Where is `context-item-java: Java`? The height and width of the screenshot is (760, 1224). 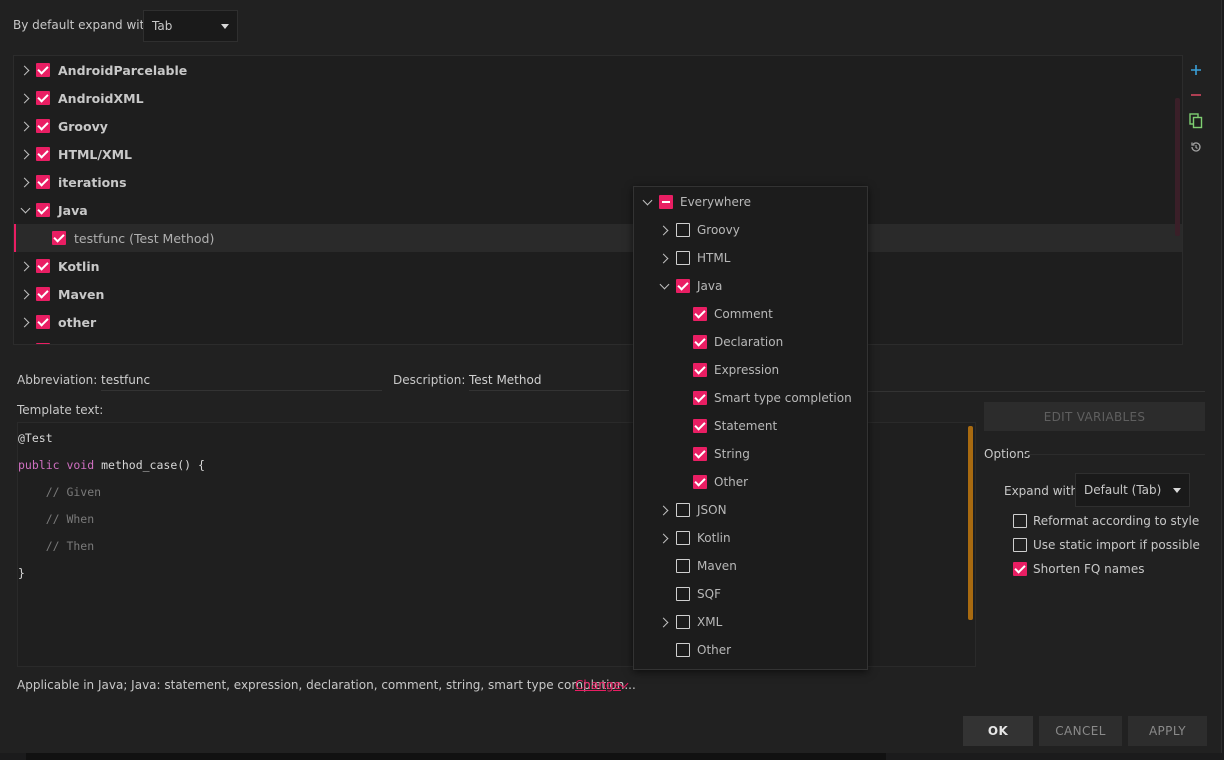 context-item-java: Java is located at coordinates (678, 286).